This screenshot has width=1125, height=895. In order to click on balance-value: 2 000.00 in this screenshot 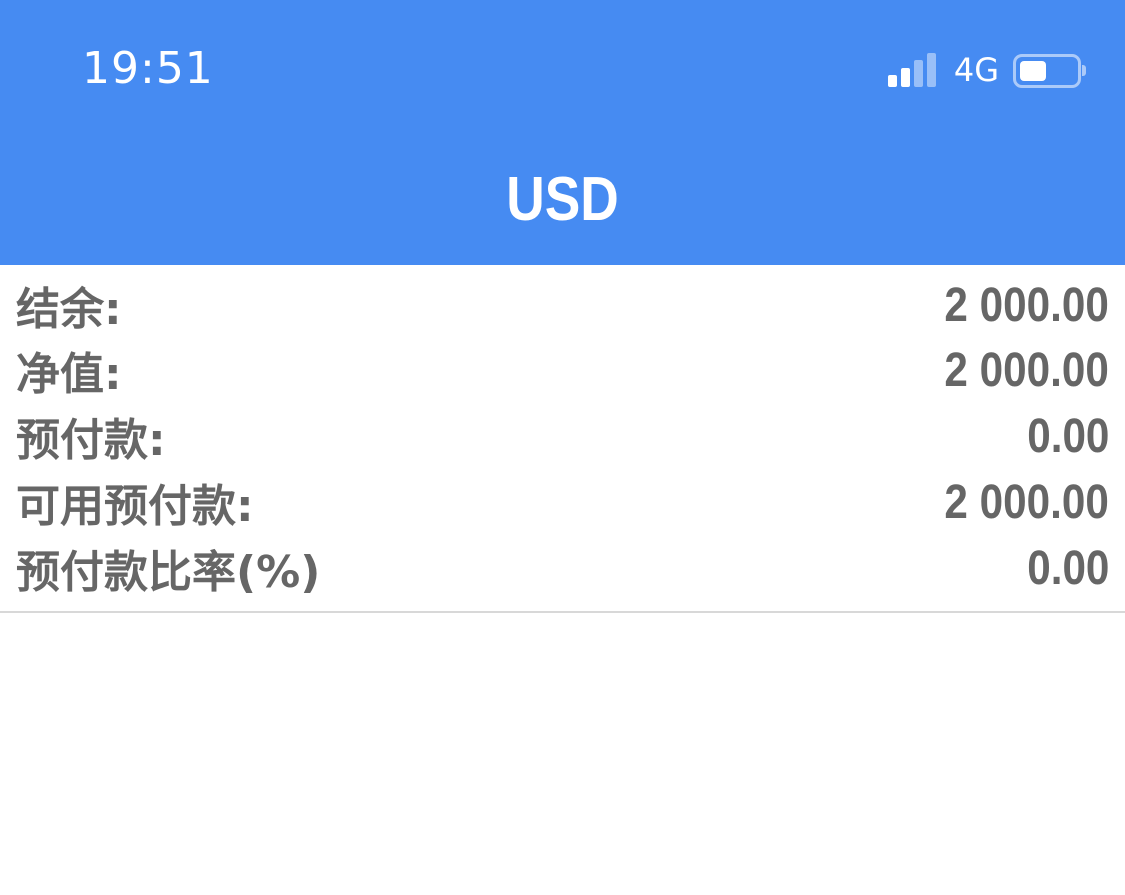, I will do `click(1026, 305)`.